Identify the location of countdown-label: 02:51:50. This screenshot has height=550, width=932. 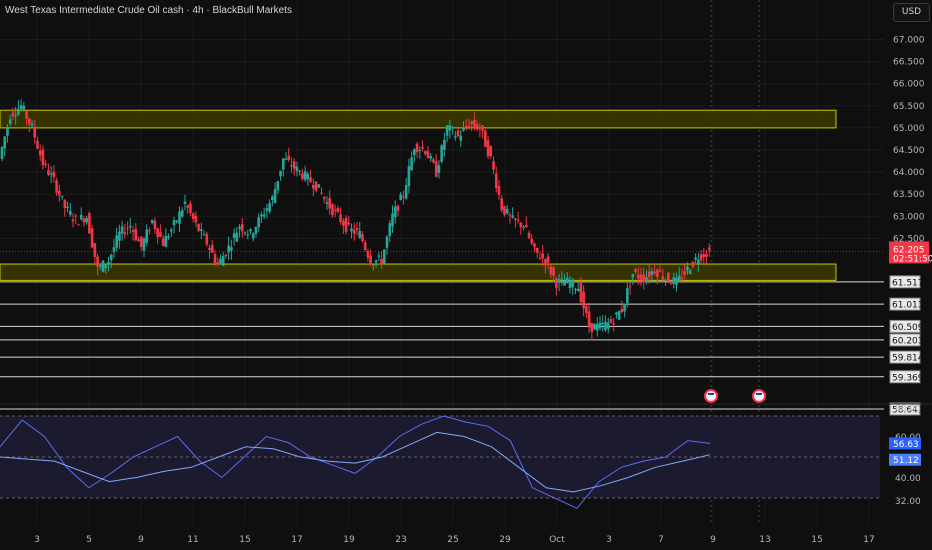
(912, 259).